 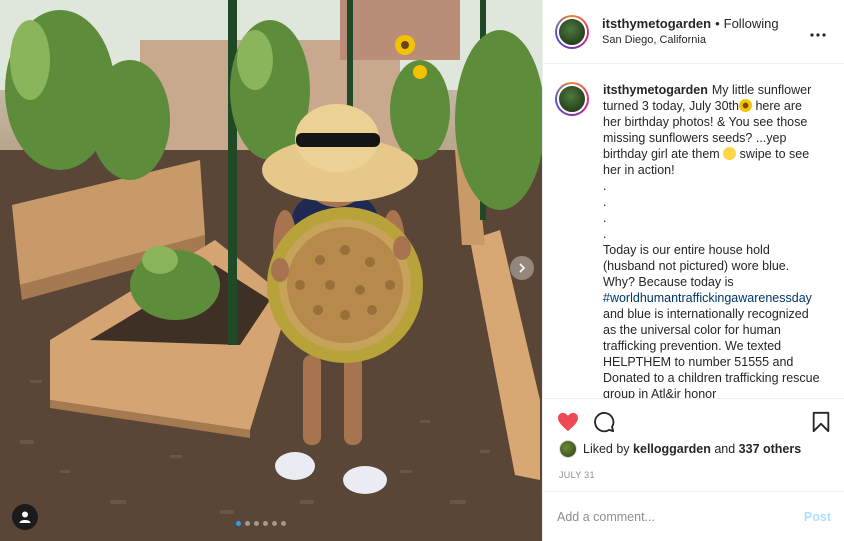 What do you see at coordinates (577, 475) in the screenshot?
I see `post-date: JULY 31` at bounding box center [577, 475].